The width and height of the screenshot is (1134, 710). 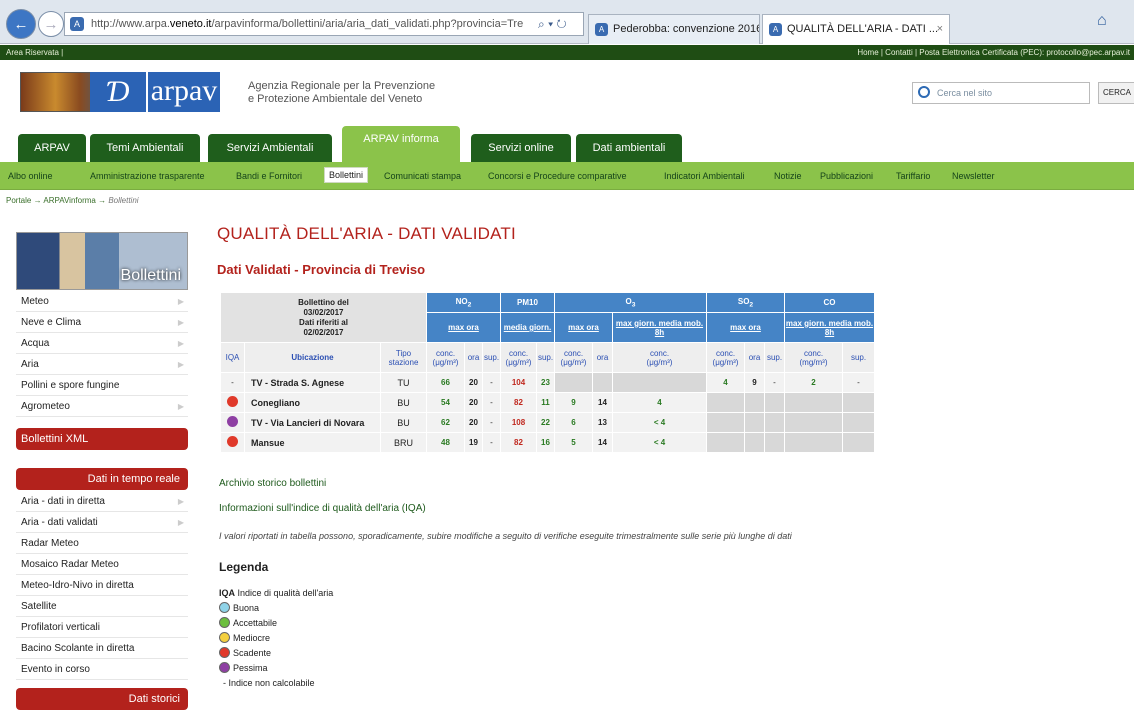 What do you see at coordinates (102, 565) in the screenshot?
I see `sidebar-item-mosaico: Mosaico Radar Meteo` at bounding box center [102, 565].